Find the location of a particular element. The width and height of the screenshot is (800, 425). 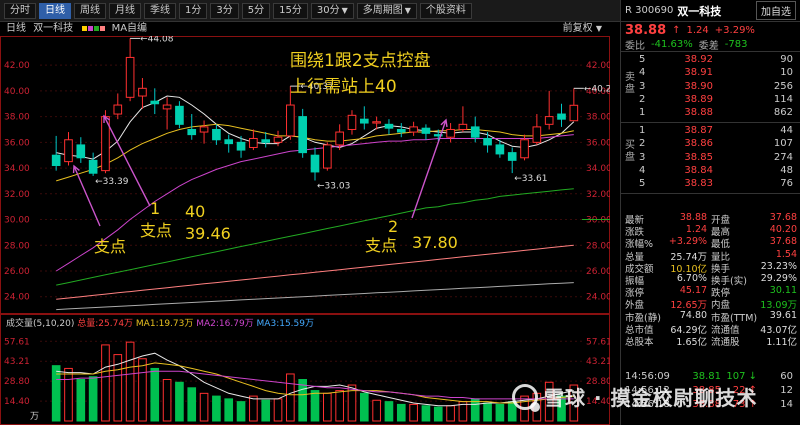

ma-label: MA自编 is located at coordinates (129, 28).